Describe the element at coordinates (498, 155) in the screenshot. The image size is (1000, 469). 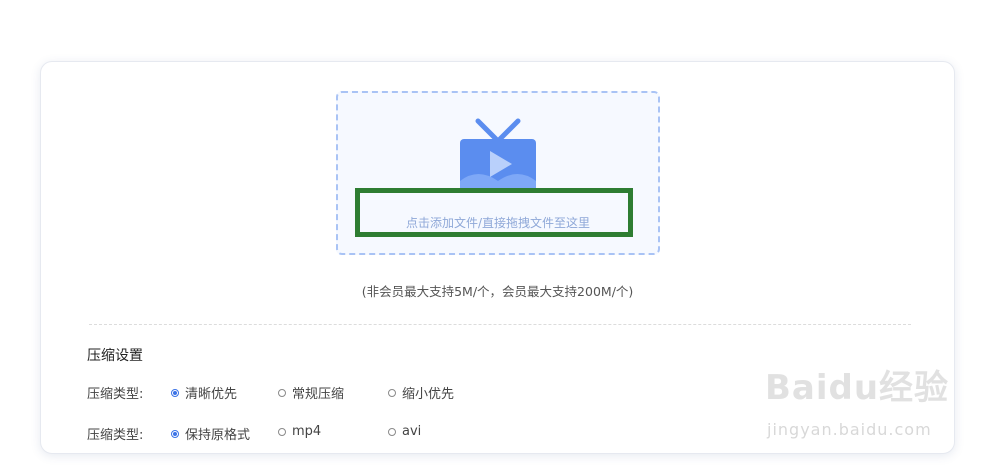
I see `tv-play-icon` at that location.